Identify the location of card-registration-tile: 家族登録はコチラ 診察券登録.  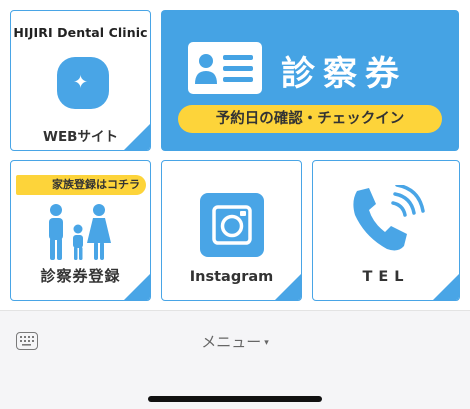
(80, 230).